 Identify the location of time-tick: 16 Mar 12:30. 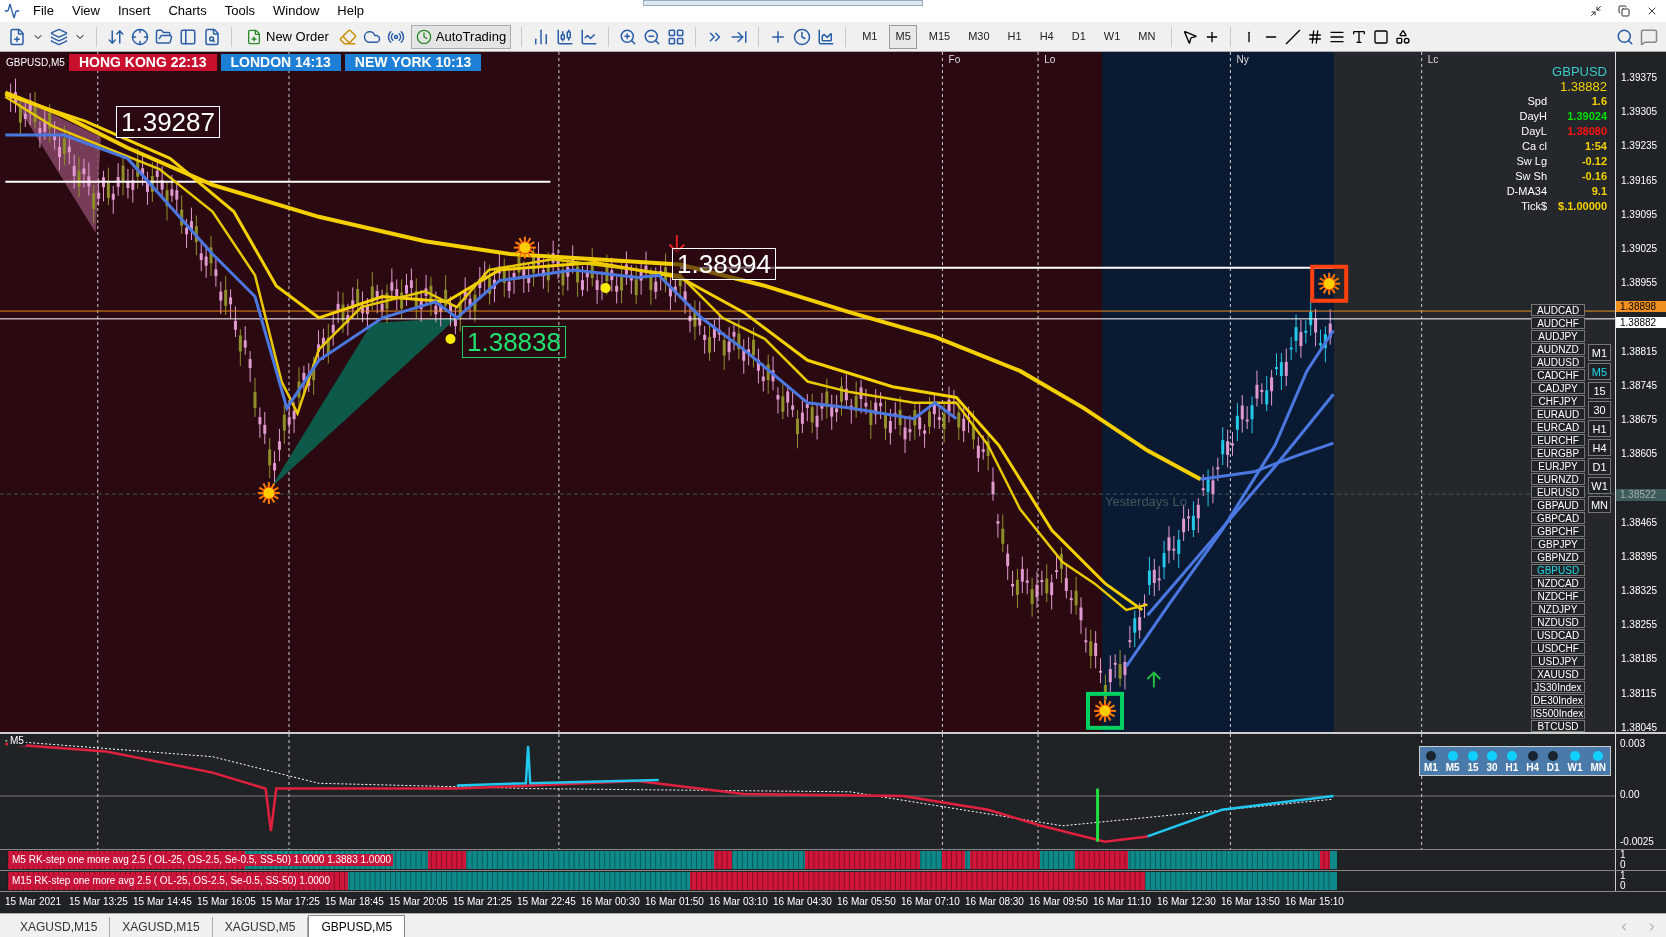
(1187, 901).